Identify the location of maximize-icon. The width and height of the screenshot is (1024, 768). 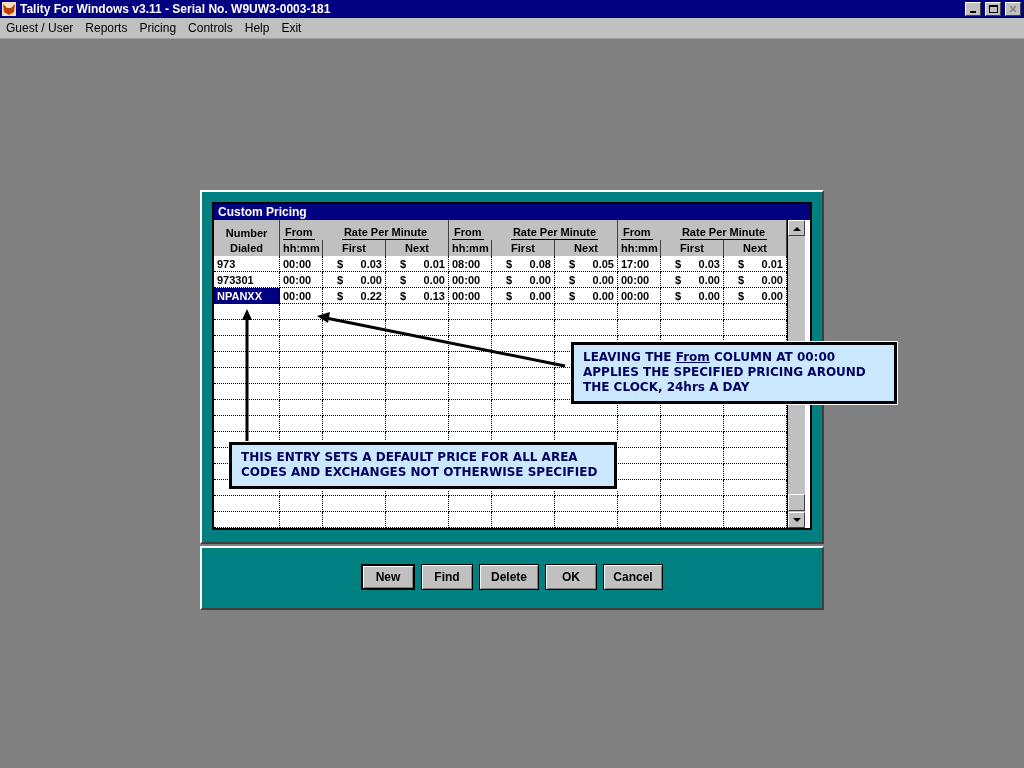
(993, 9).